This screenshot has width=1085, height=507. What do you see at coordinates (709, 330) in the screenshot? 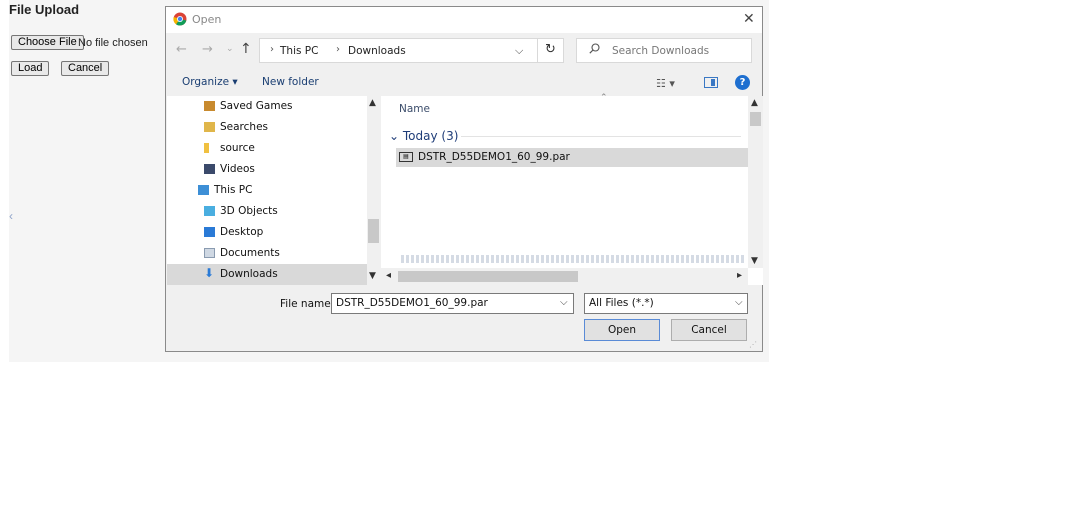
I see `cancel-button: Cancel` at bounding box center [709, 330].